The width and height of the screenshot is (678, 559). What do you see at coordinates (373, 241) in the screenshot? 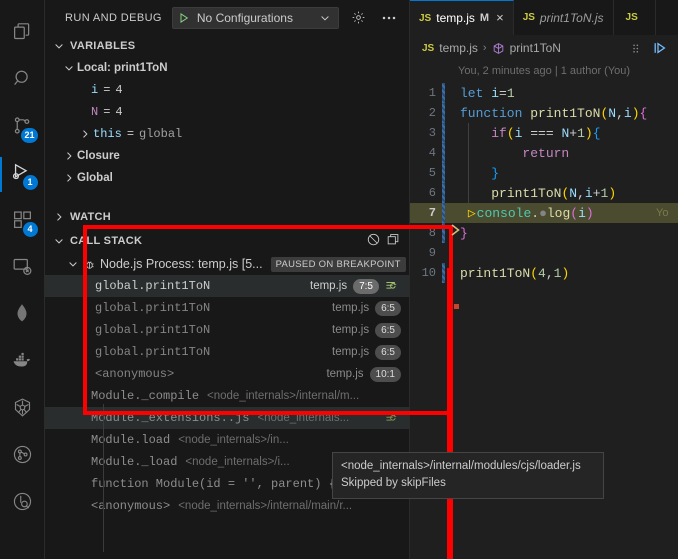
I see `stop-circle-slash-icon` at bounding box center [373, 241].